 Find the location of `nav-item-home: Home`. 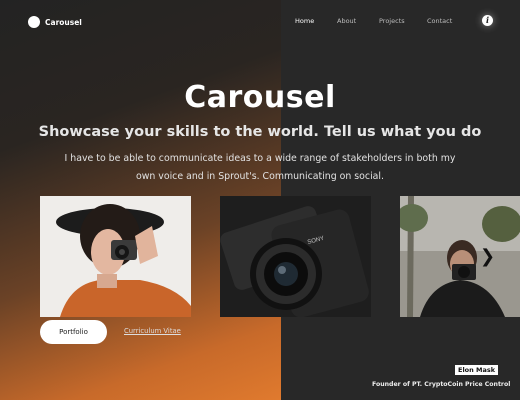

nav-item-home: Home is located at coordinates (304, 21).